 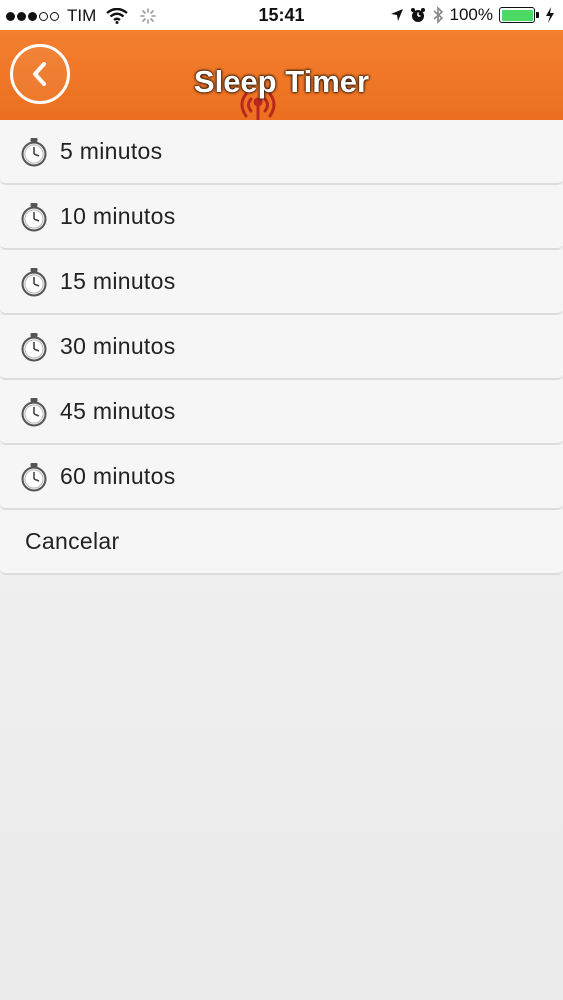 I want to click on timer-option-30: 30 minutos, so click(x=281, y=347).